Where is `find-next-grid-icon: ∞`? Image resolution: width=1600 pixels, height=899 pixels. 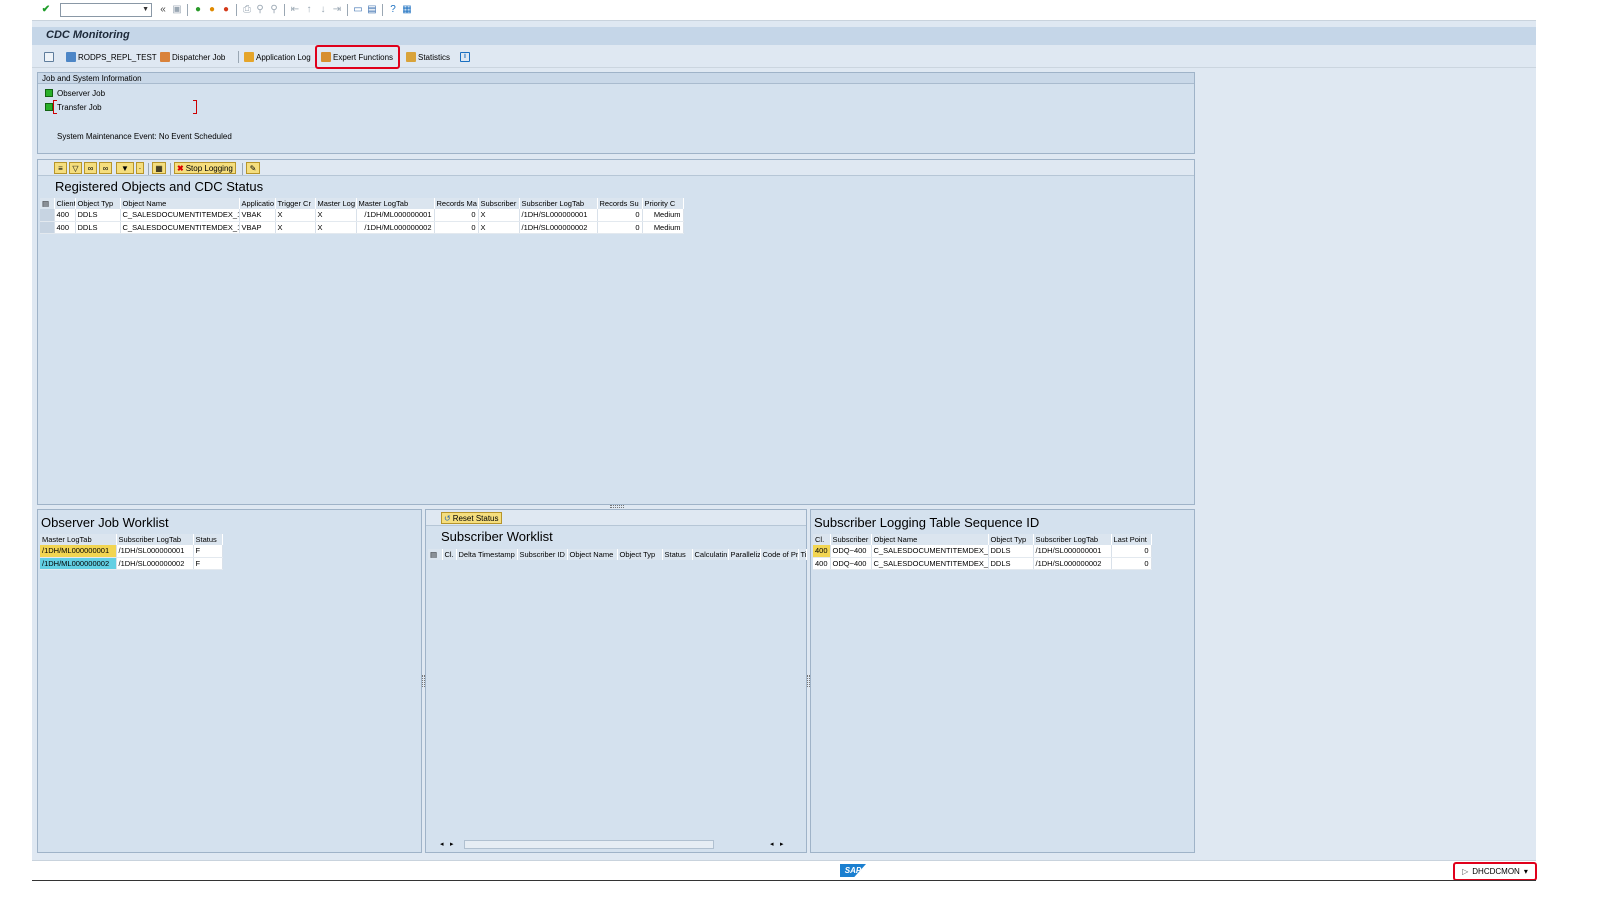 find-next-grid-icon: ∞ is located at coordinates (105, 168).